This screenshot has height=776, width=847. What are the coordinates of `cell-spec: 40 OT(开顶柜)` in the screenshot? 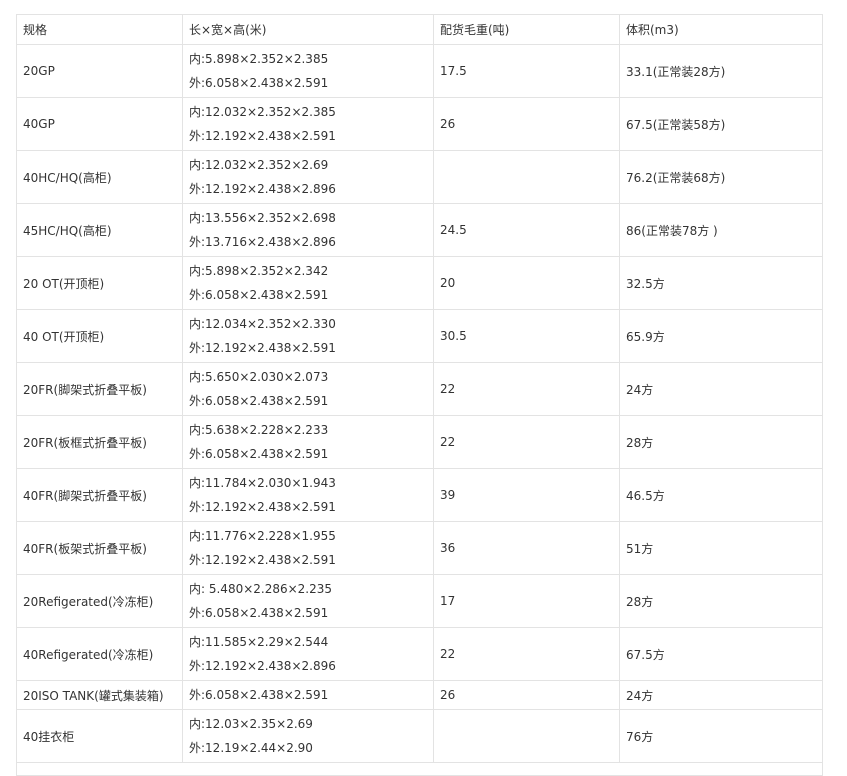 It's located at (99, 336).